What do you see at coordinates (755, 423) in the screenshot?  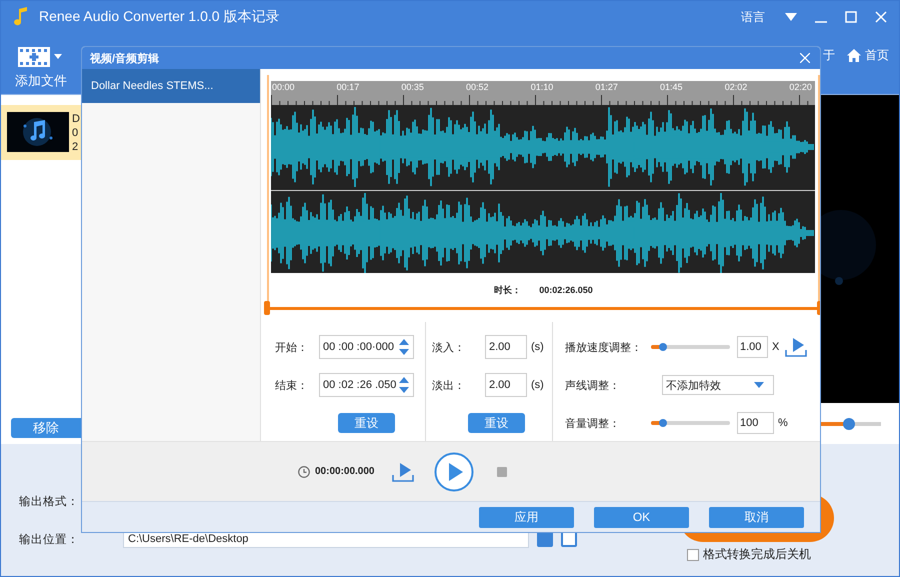 I see `volume-field: 100` at bounding box center [755, 423].